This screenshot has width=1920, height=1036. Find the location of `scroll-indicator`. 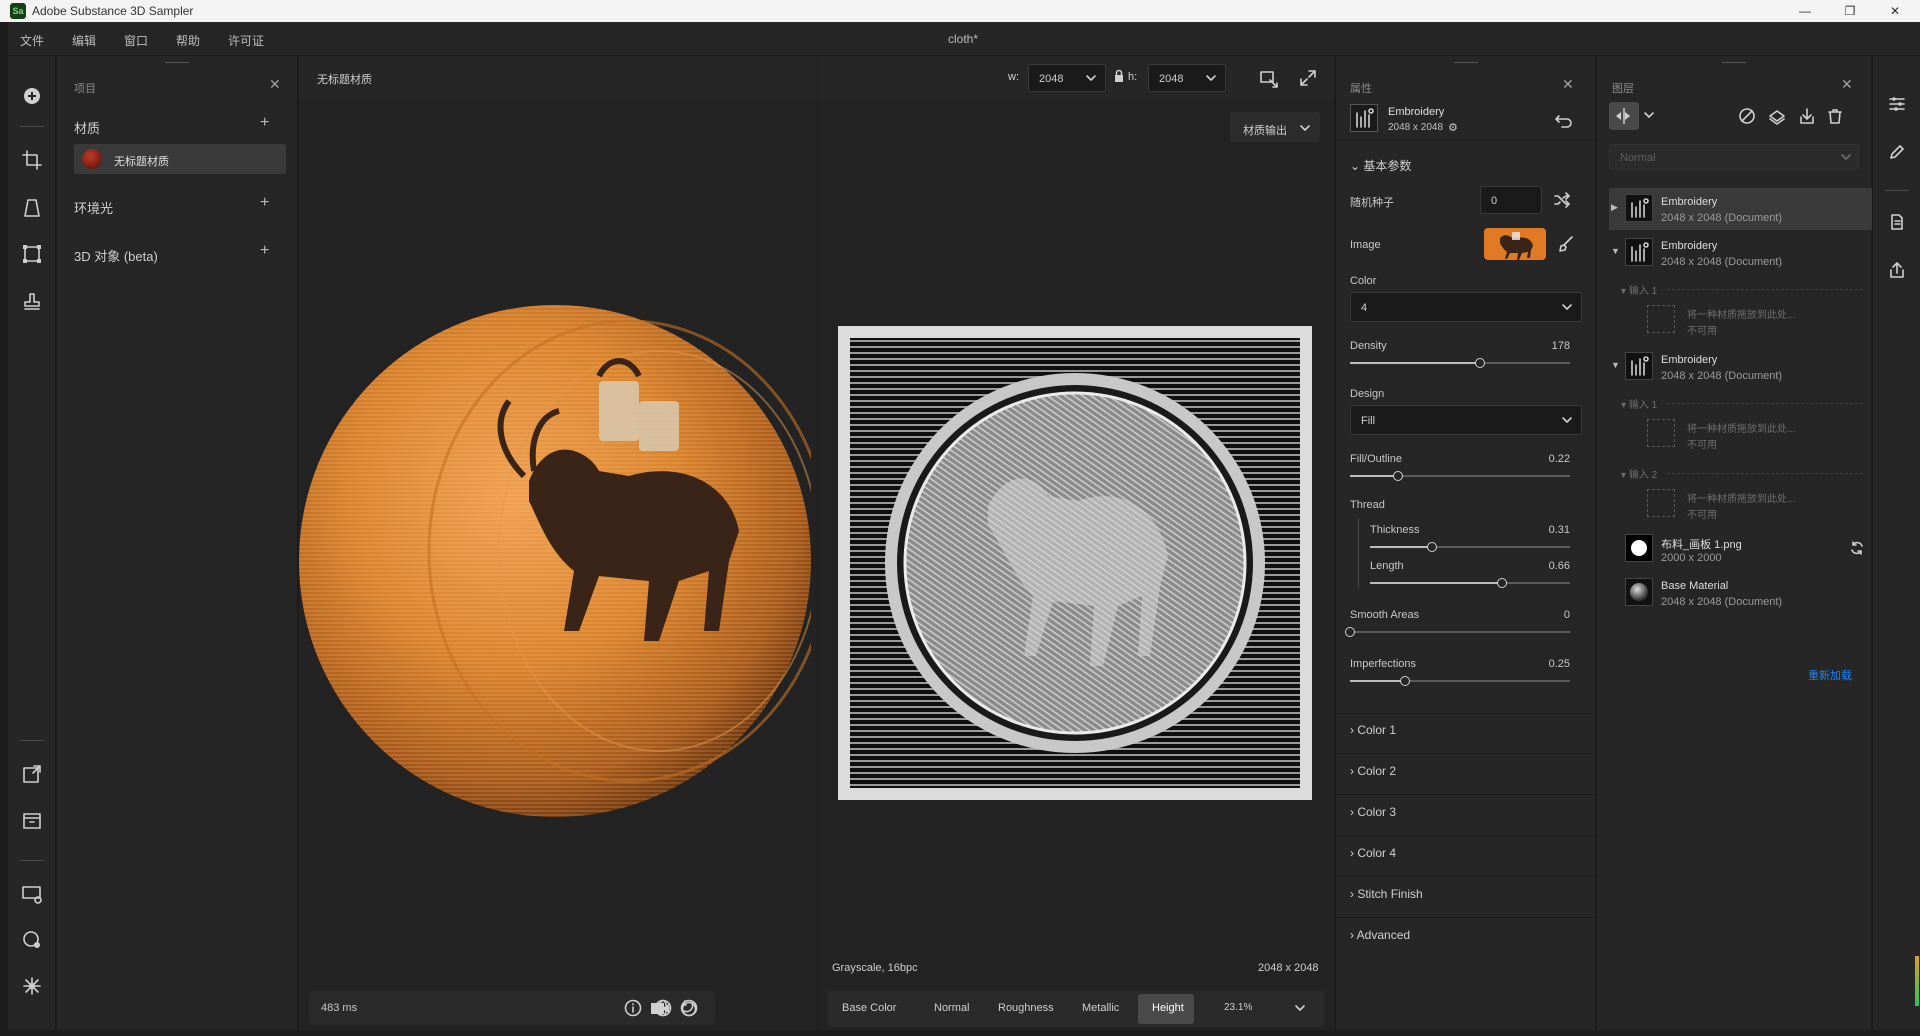

scroll-indicator is located at coordinates (1917, 981).